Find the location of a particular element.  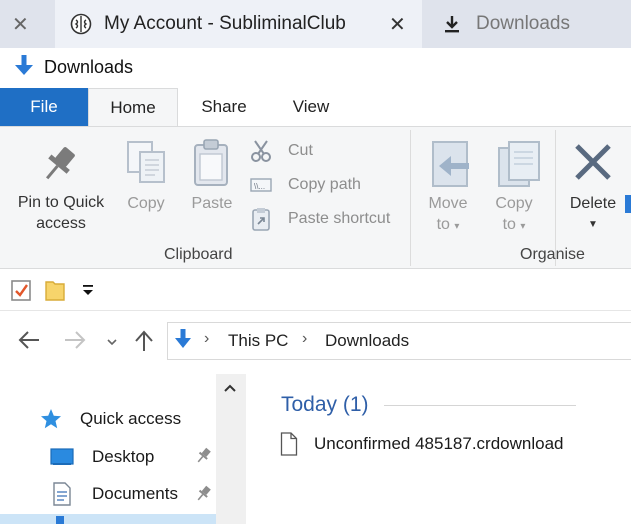

move-to-icon is located at coordinates (451, 166).